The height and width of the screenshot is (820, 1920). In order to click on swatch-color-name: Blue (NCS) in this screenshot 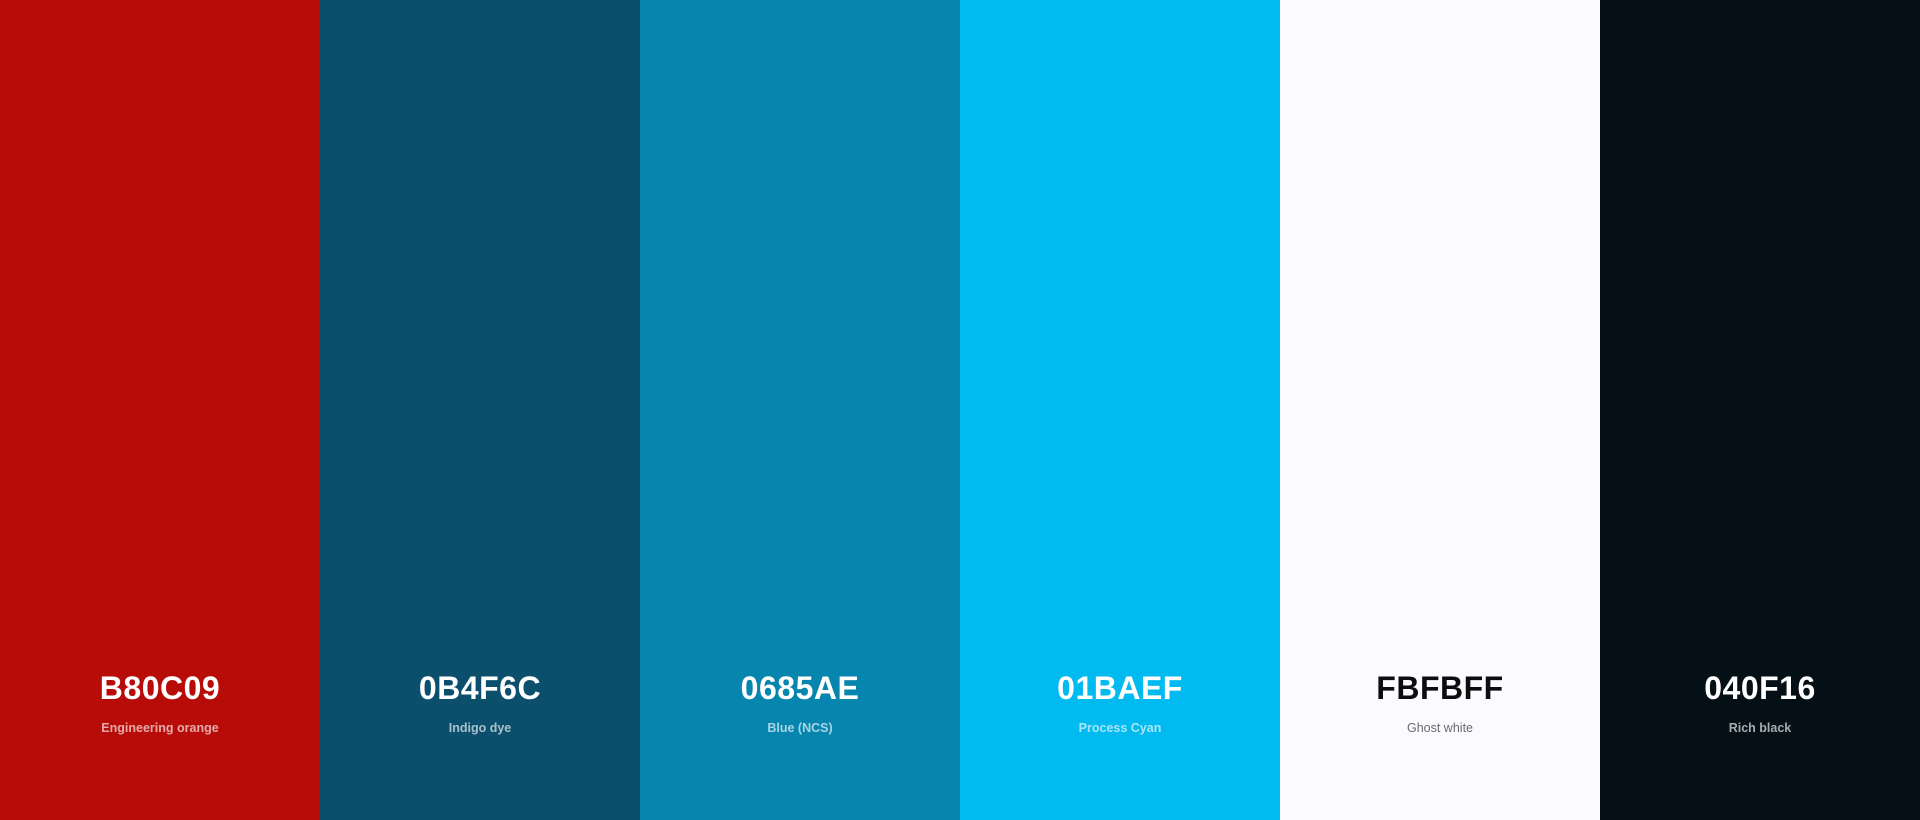, I will do `click(800, 728)`.